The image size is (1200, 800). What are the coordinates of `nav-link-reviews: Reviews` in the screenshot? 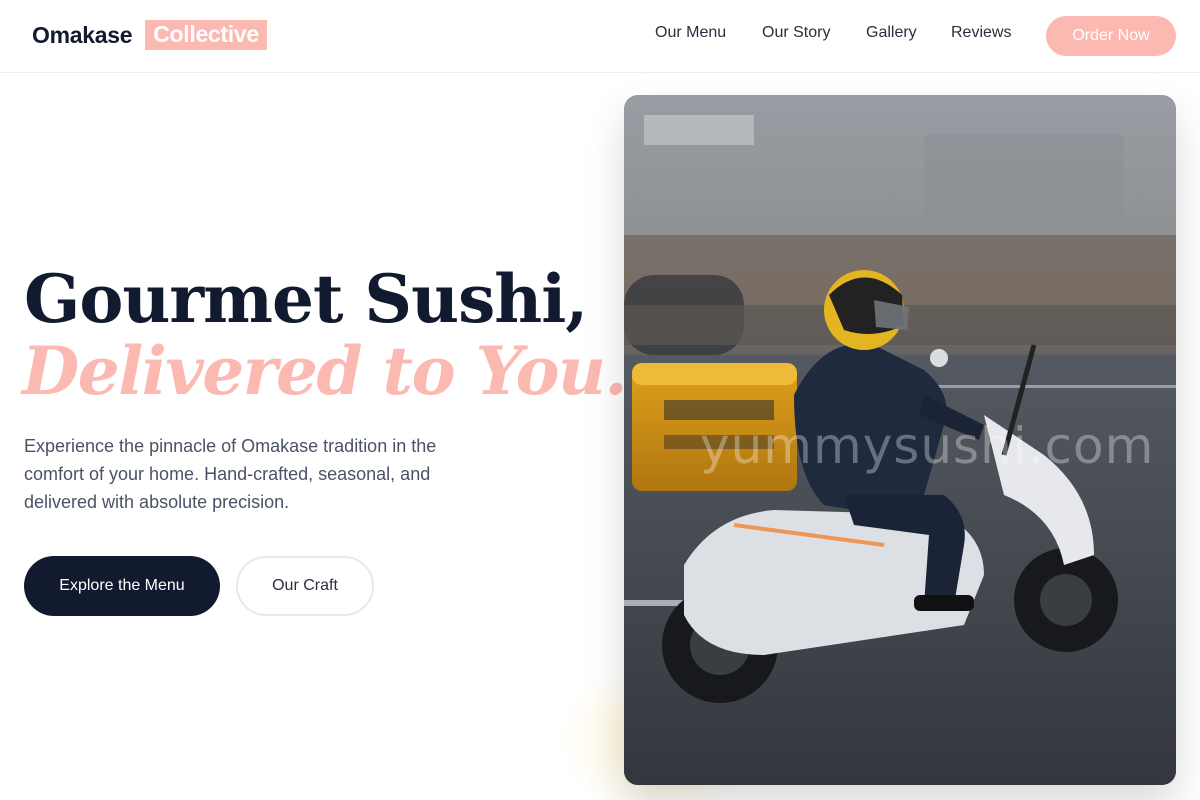 It's located at (981, 33).